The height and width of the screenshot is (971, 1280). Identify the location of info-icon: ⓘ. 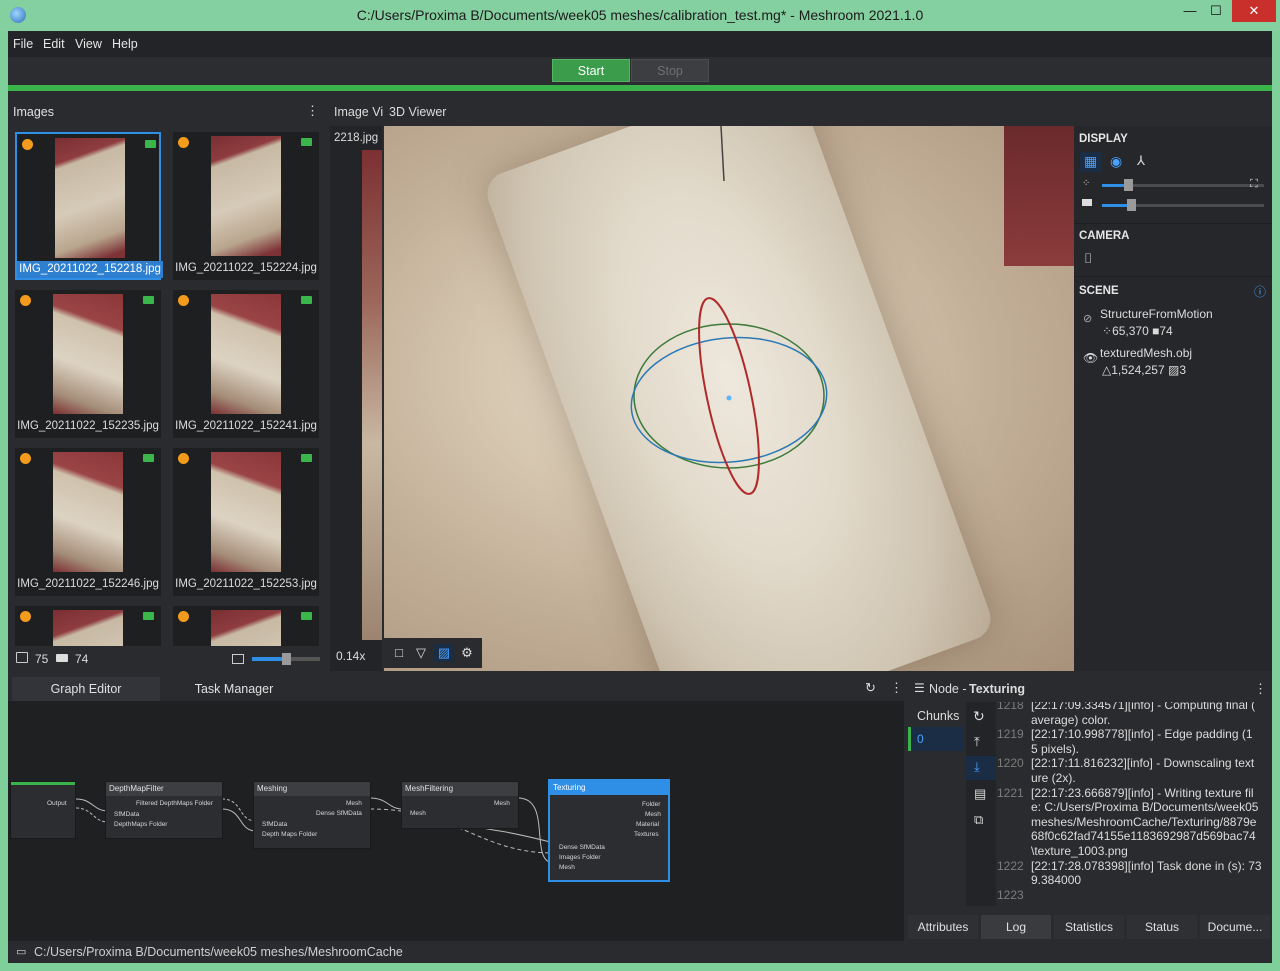
(1260, 291).